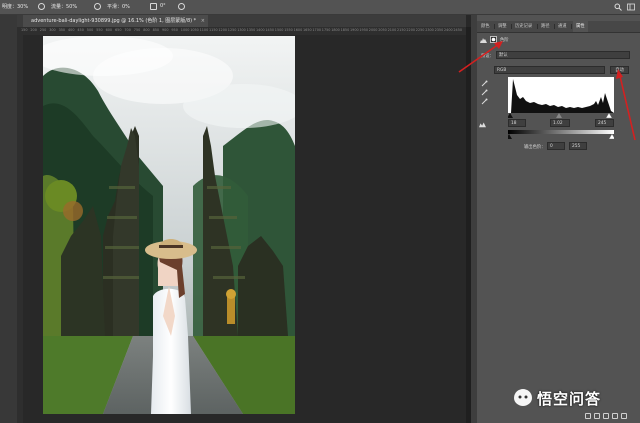  I want to click on ruler-tick-label: 750, so click(137, 30).